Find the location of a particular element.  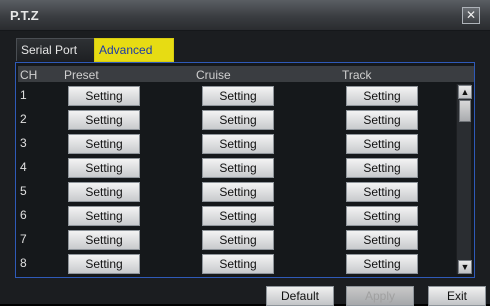

dialog-title: P.T.Z is located at coordinates (24, 15).